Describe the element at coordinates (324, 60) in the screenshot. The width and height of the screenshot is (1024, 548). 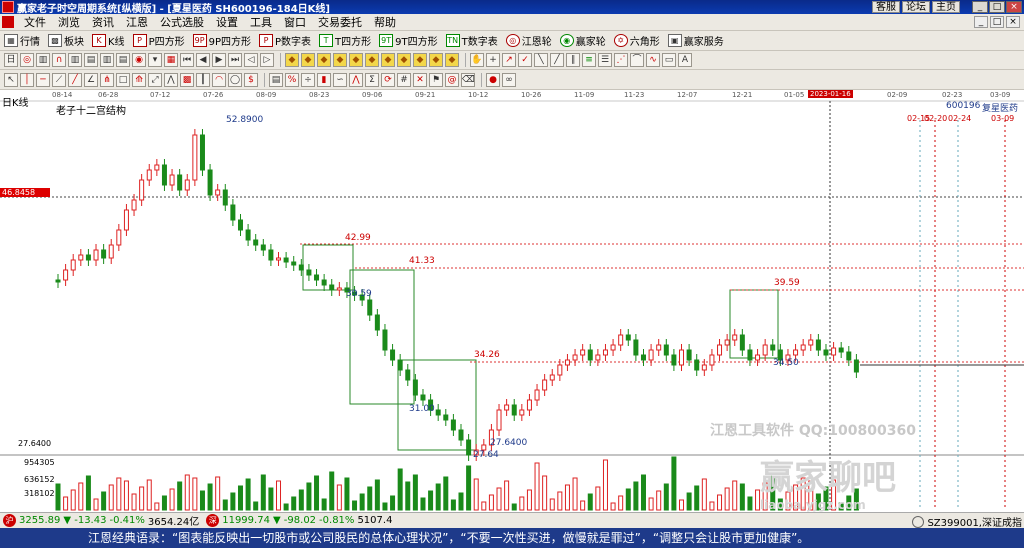
I see `diamond-3-icon: ◆` at that location.